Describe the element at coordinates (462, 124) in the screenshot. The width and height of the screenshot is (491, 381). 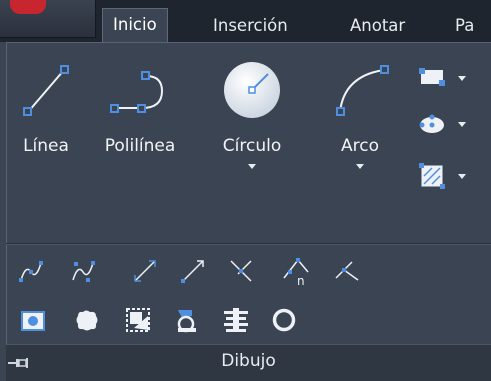
I see `ellipse-dropdown-icon` at that location.